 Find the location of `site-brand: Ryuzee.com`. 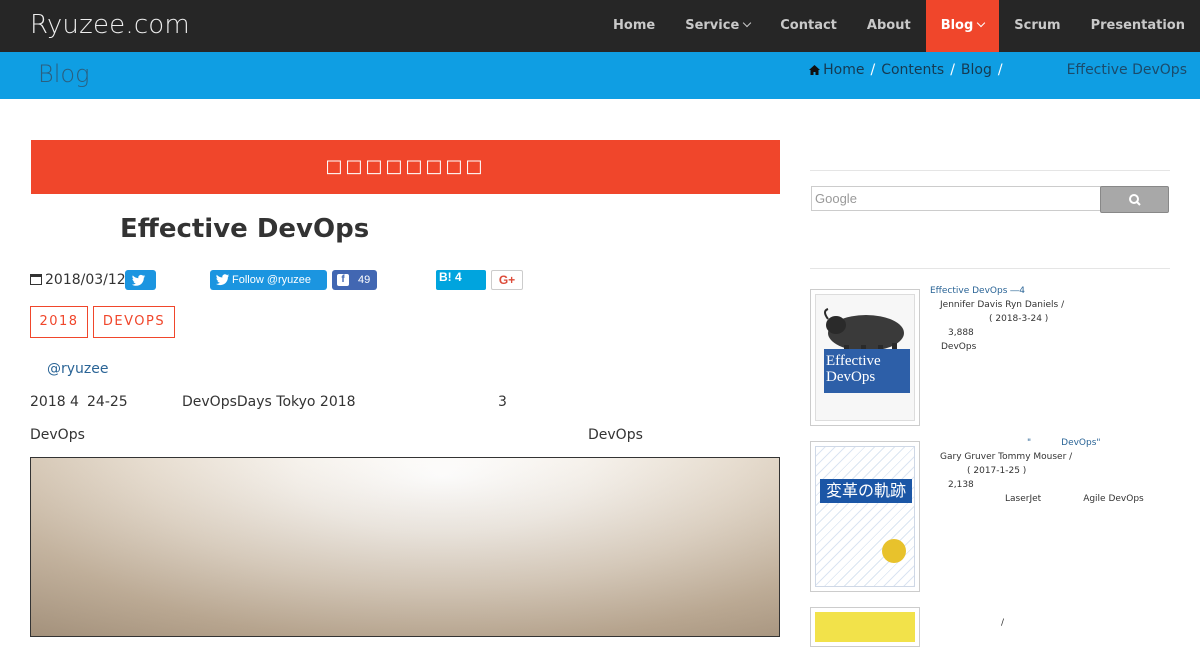

site-brand: Ryuzee.com is located at coordinates (110, 25).